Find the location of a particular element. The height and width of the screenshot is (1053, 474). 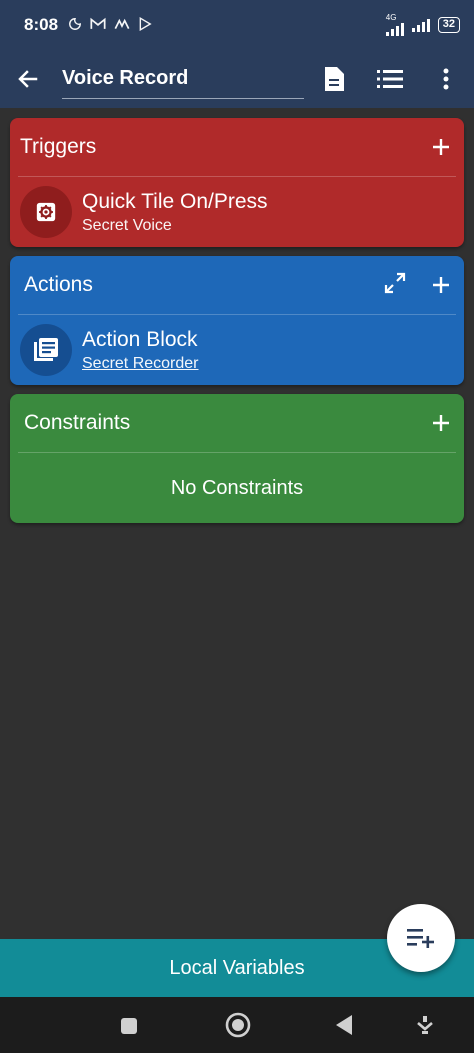

page-title: Voice Record is located at coordinates (125, 78).